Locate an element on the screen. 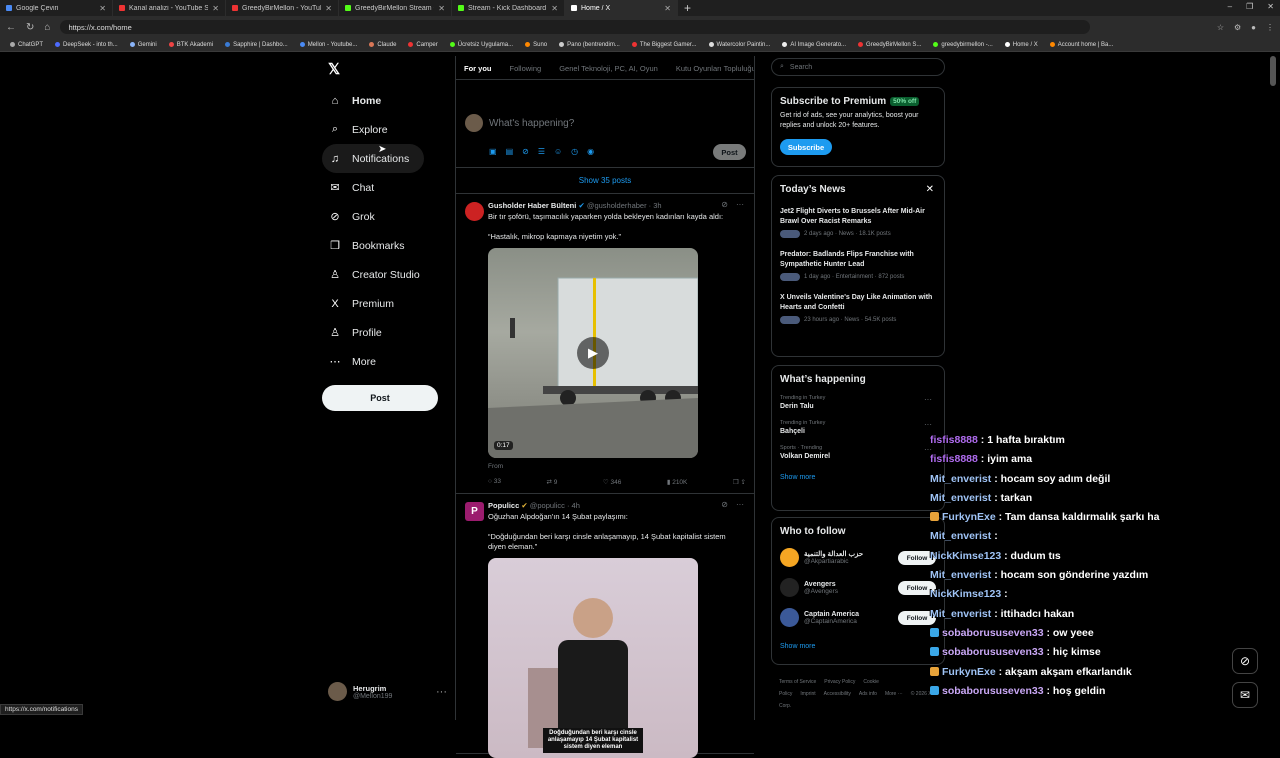 The height and width of the screenshot is (758, 1280). image-icon: ▣ is located at coordinates (493, 151).